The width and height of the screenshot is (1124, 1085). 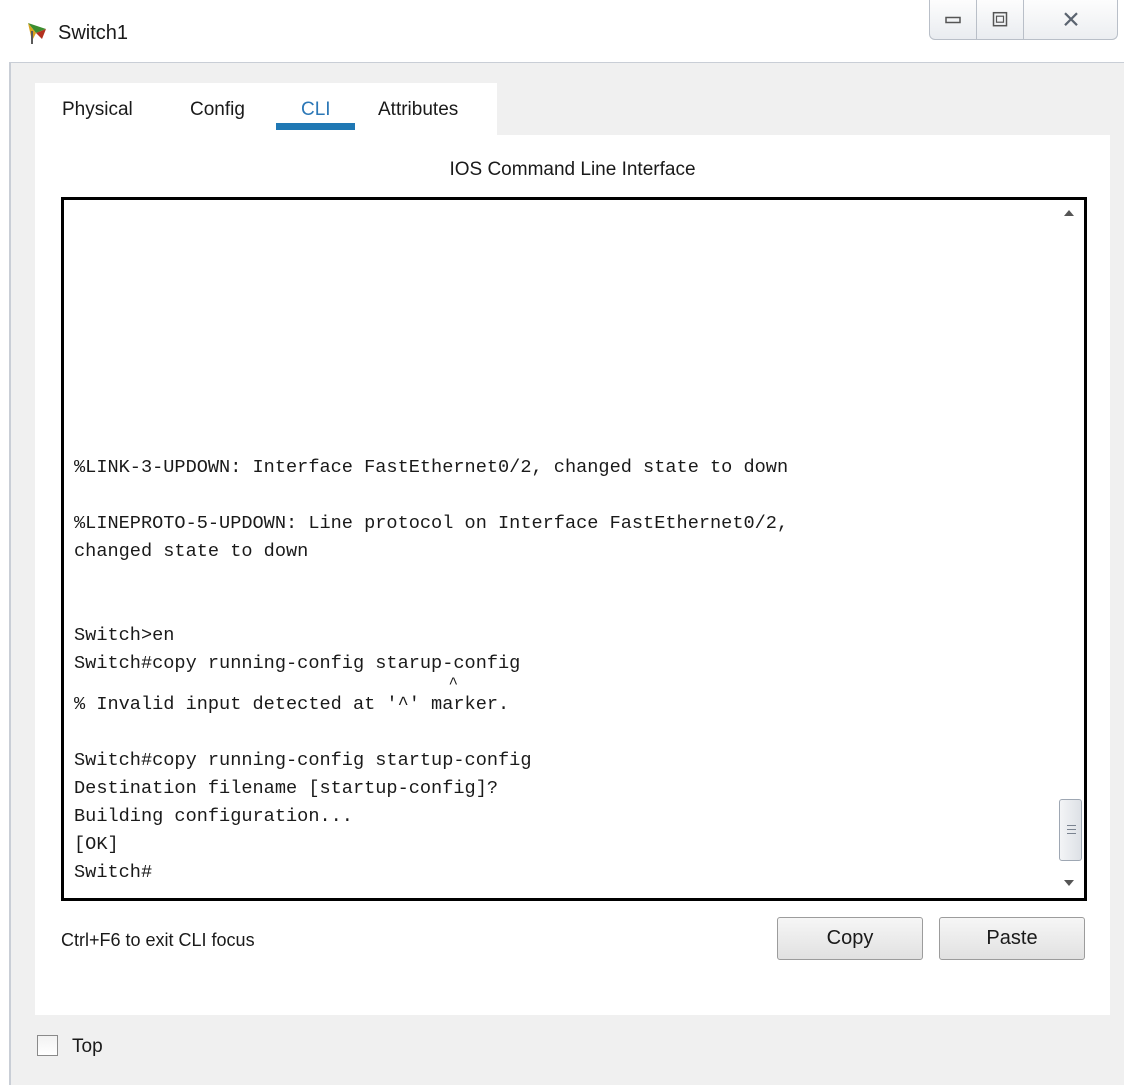 What do you see at coordinates (316, 110) in the screenshot?
I see `tab-cli: CLI` at bounding box center [316, 110].